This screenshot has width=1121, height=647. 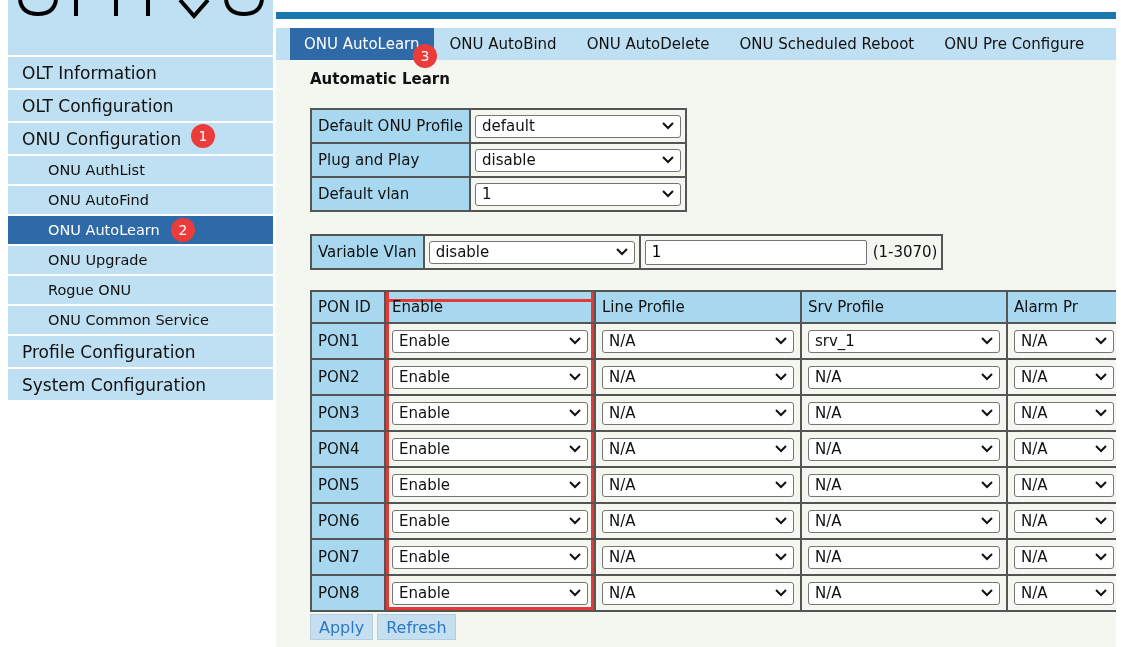 What do you see at coordinates (140, 72) in the screenshot?
I see `sidebar-item: OLT Information` at bounding box center [140, 72].